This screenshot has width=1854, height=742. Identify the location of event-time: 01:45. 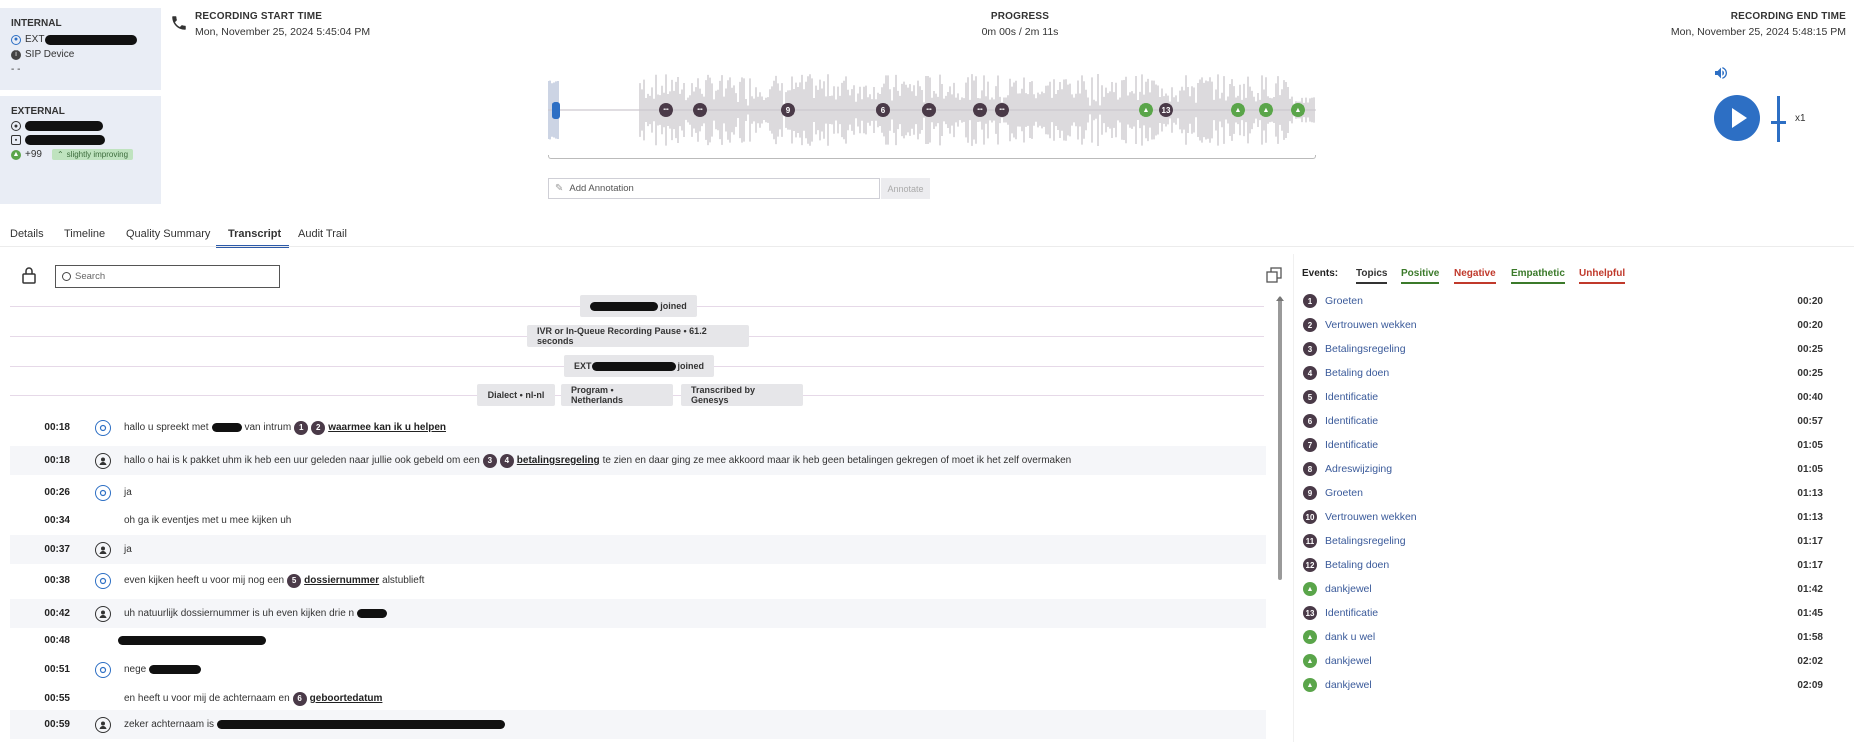
(1803, 613).